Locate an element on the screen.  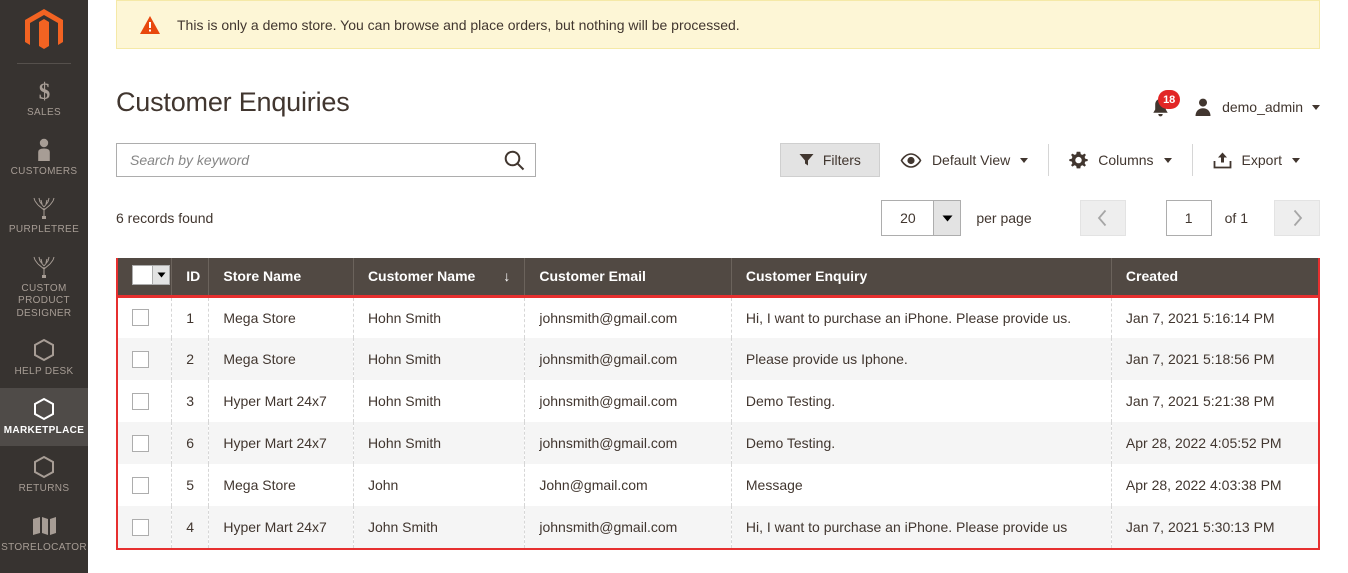
columns-selector: Columns is located at coordinates (1119, 160).